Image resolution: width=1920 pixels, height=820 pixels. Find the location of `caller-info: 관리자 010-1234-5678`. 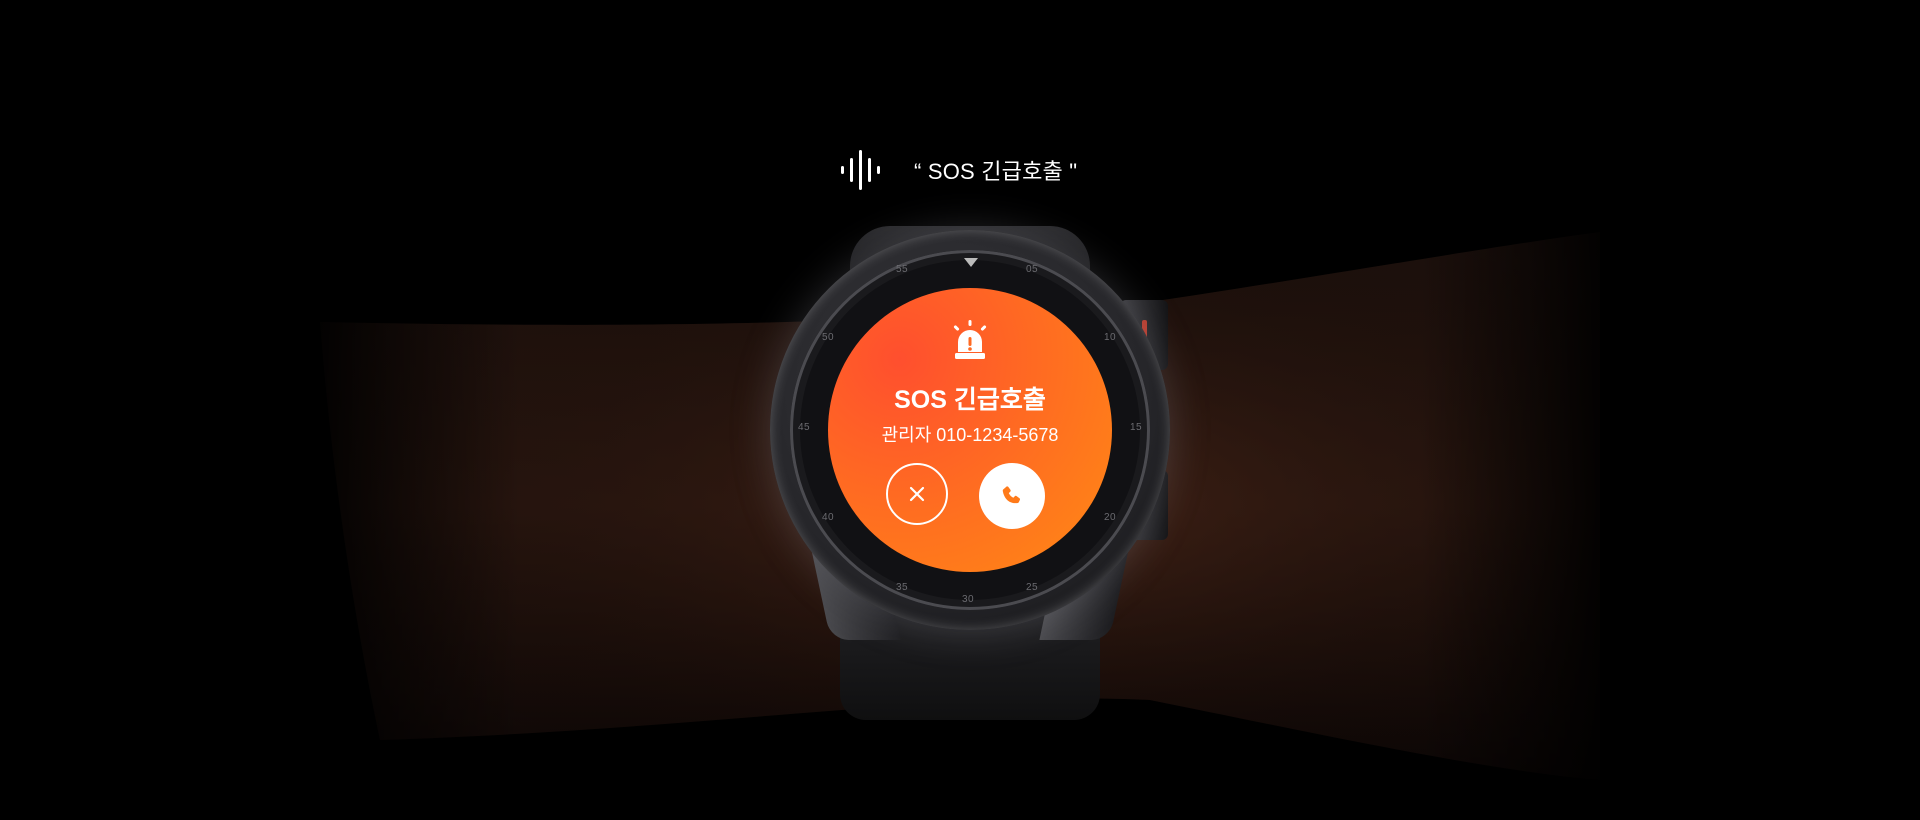

caller-info: 관리자 010-1234-5678 is located at coordinates (970, 435).